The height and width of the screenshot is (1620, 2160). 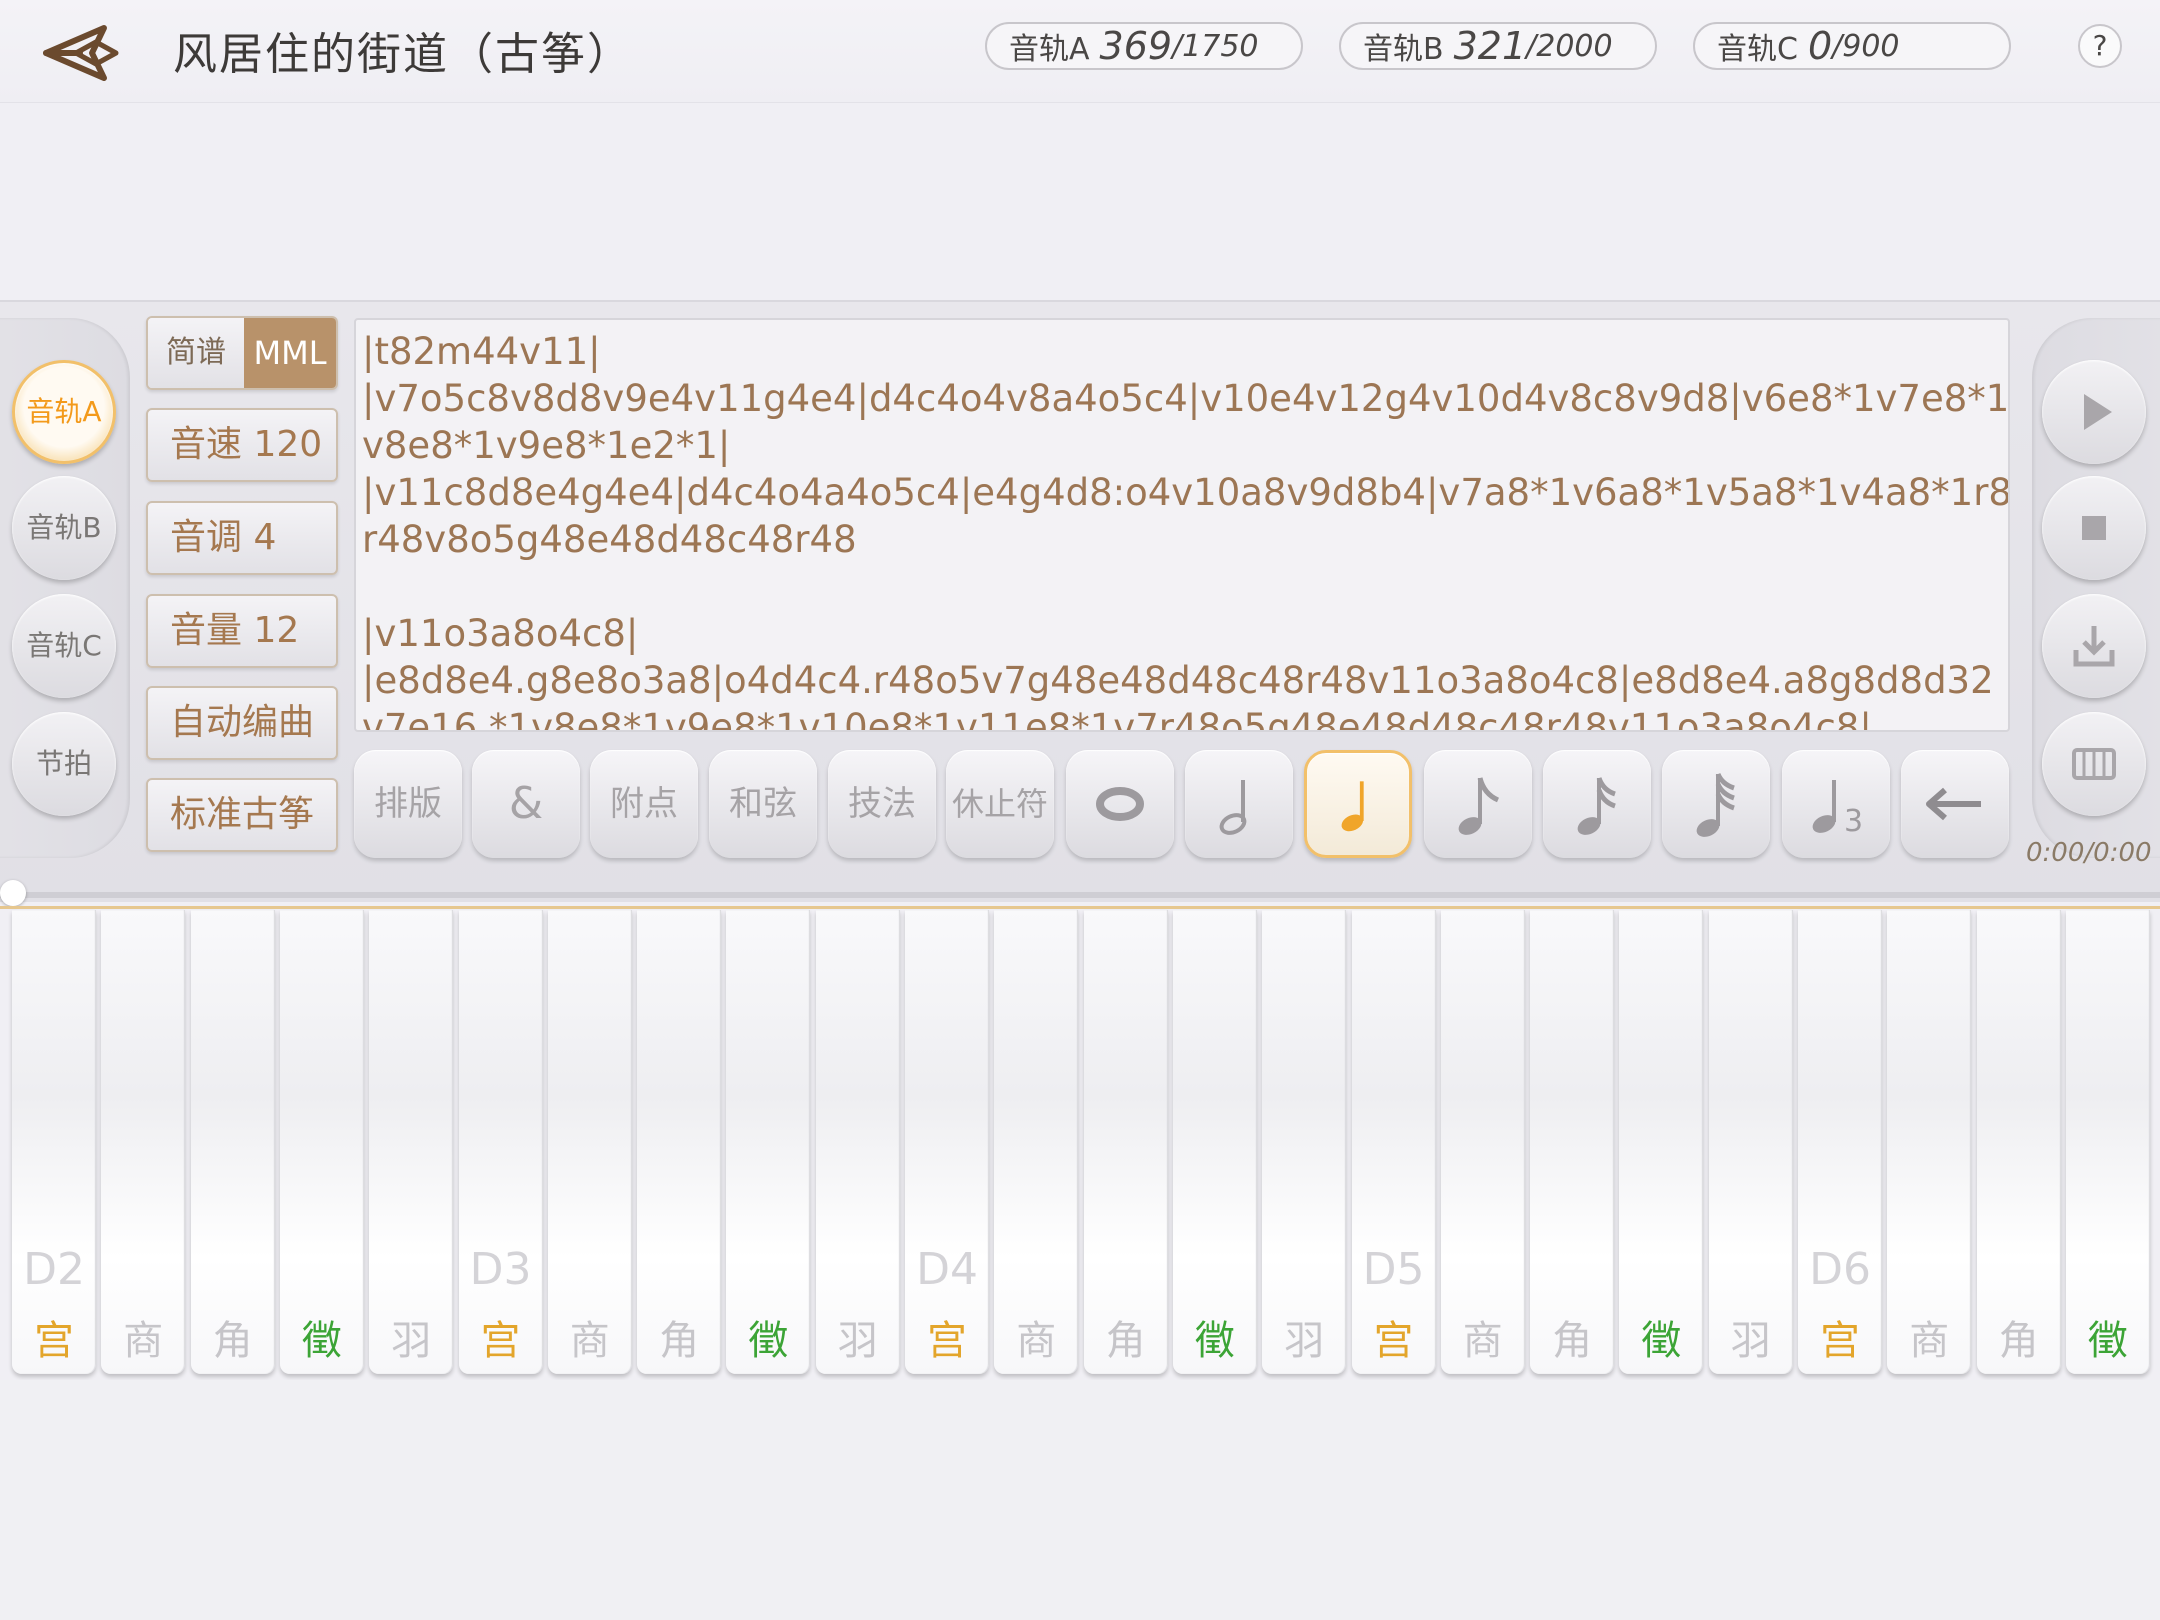 What do you see at coordinates (64, 528) in the screenshot?
I see `track-b-button: 音轨B` at bounding box center [64, 528].